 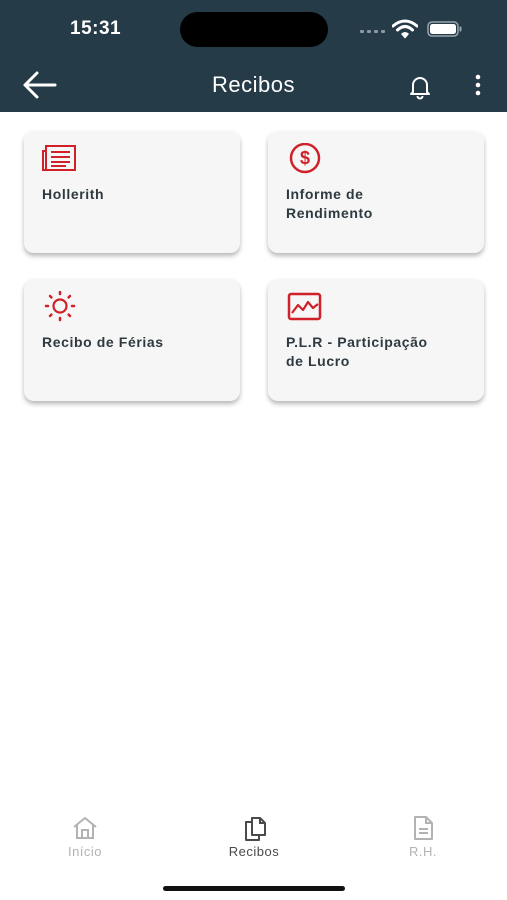 I want to click on nav-recibos: Recibos, so click(x=254, y=839).